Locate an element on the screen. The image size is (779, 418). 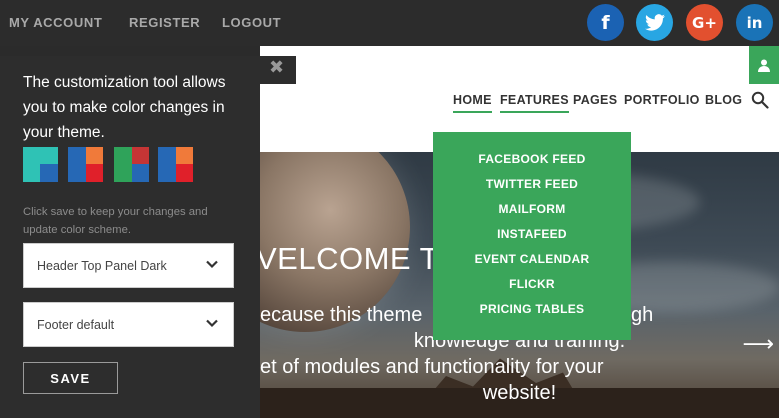
header-style-select: Header Top Panel Dark is located at coordinates (128, 265).